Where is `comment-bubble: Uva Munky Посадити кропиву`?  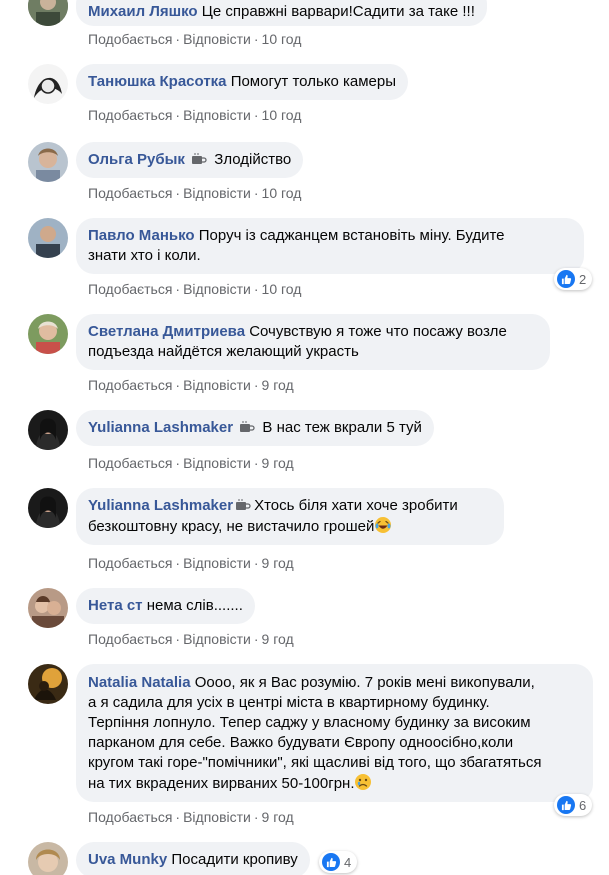 comment-bubble: Uva Munky Посадити кропиву is located at coordinates (193, 858).